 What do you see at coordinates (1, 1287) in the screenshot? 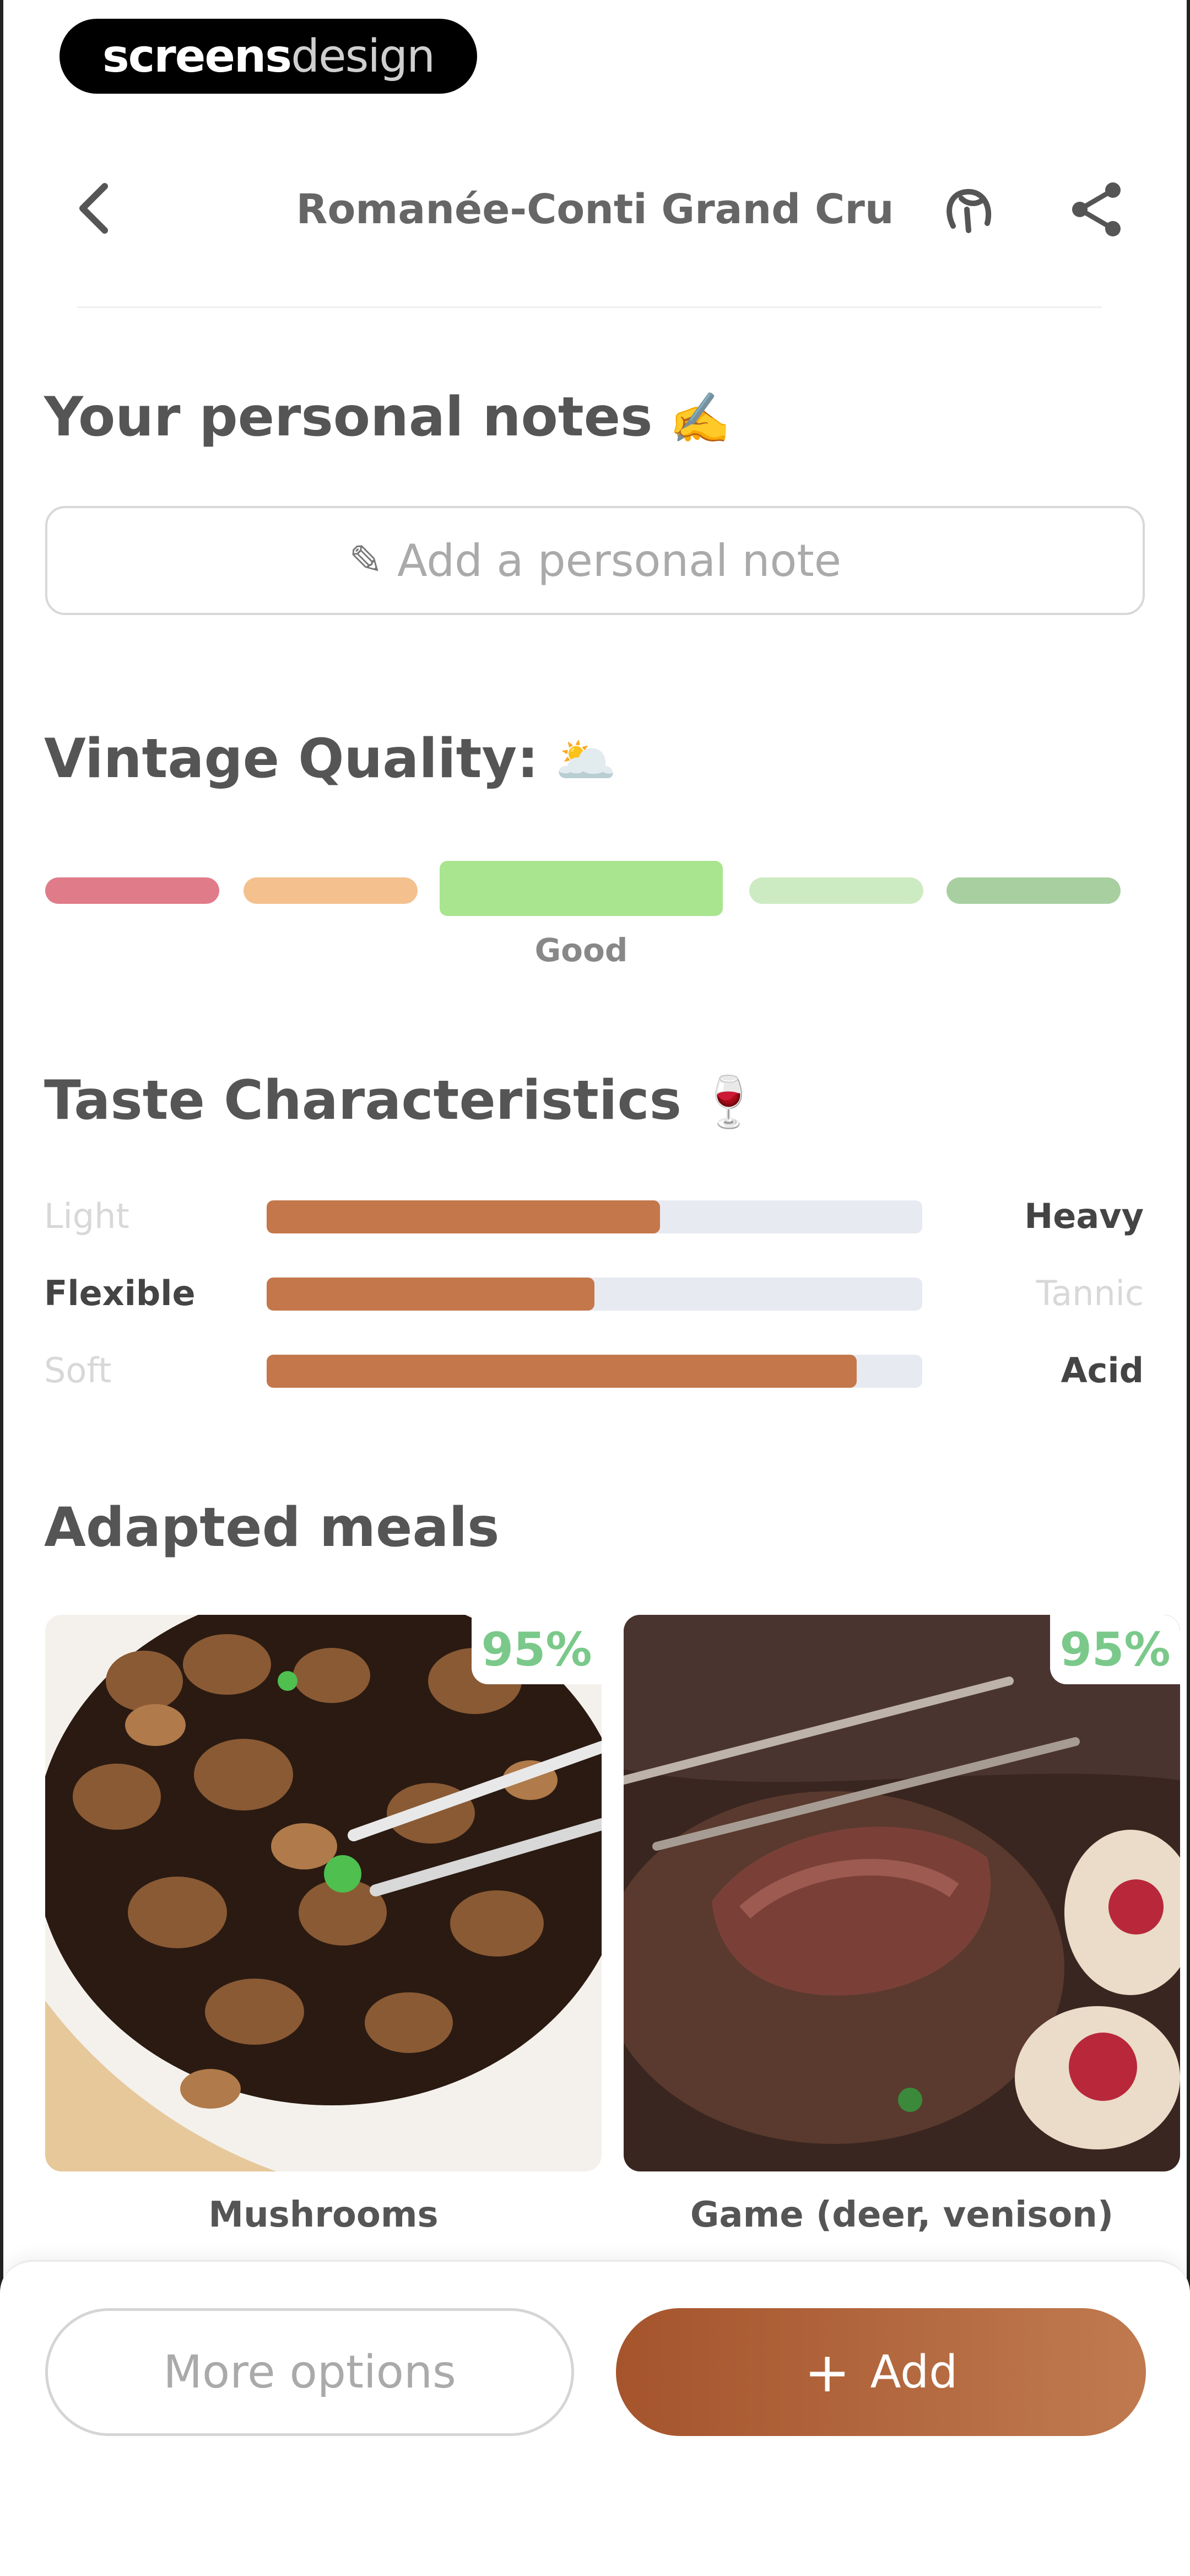
I see `device-edge-left` at bounding box center [1, 1287].